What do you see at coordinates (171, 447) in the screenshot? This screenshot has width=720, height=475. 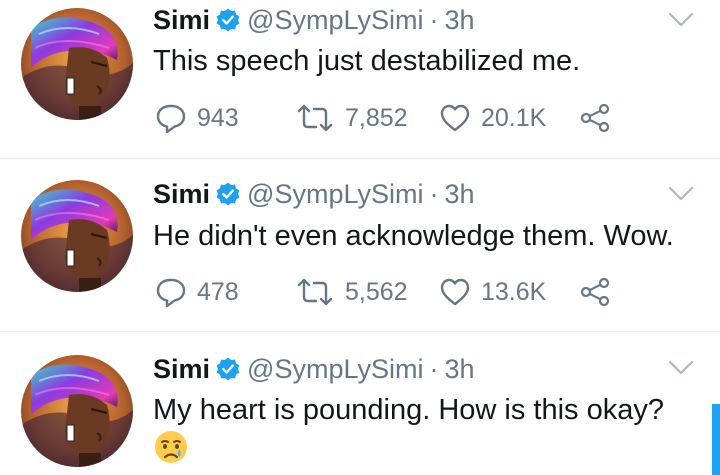 I see `crying-face-emoji` at bounding box center [171, 447].